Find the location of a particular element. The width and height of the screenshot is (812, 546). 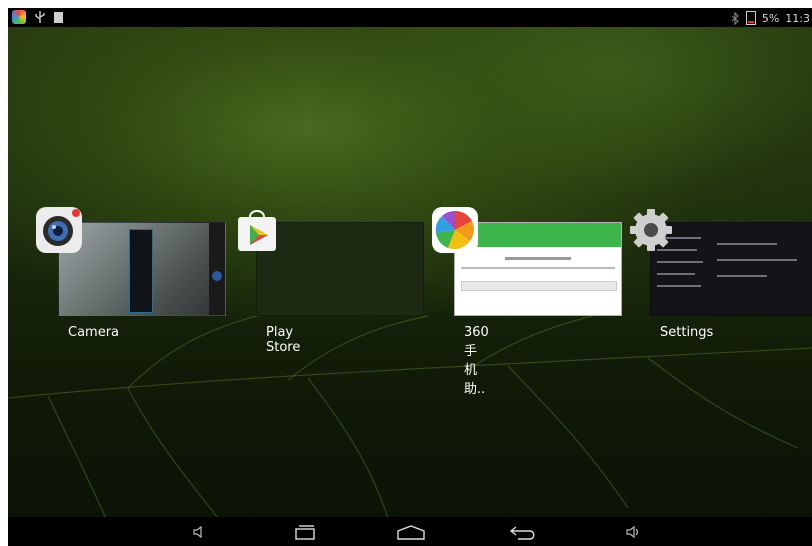

volume-down-icon is located at coordinates (197, 532).